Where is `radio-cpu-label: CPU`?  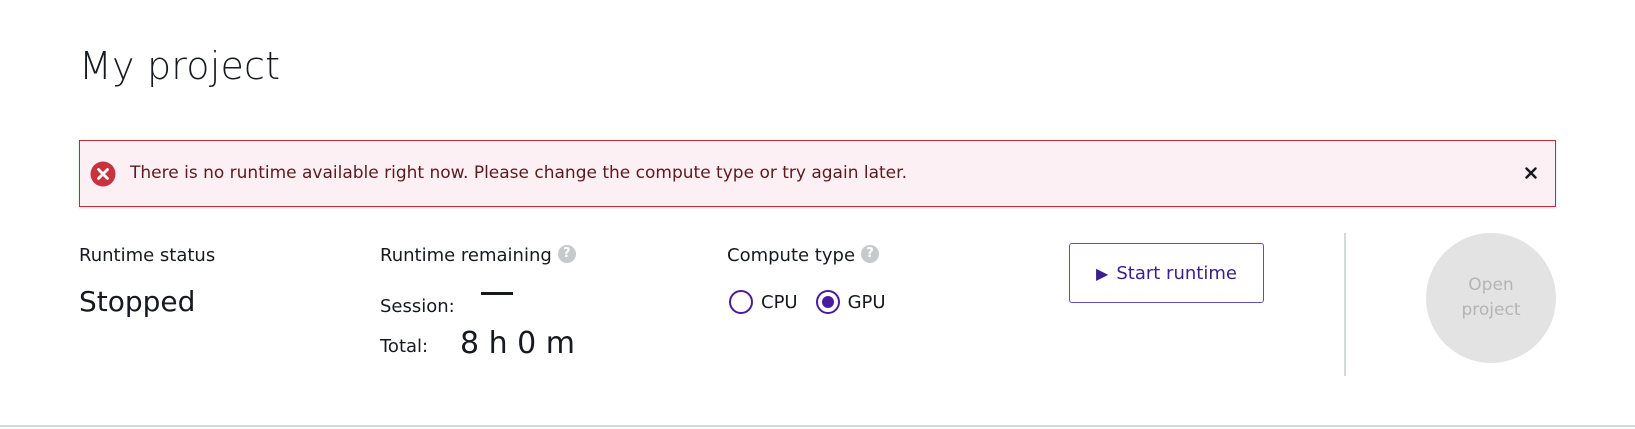
radio-cpu-label: CPU is located at coordinates (779, 302).